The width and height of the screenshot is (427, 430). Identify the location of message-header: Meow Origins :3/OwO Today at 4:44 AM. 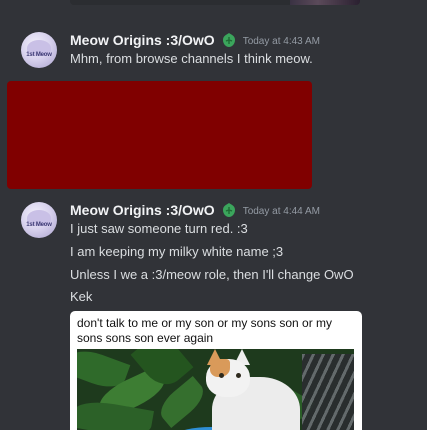
(195, 210).